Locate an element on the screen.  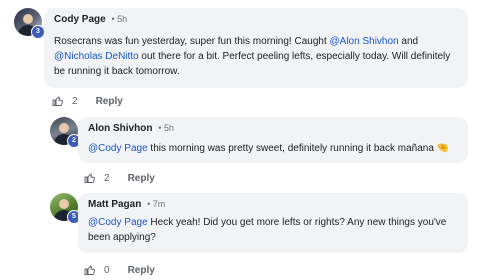
mention-link: @Nicholas DeNitto is located at coordinates (96, 56).